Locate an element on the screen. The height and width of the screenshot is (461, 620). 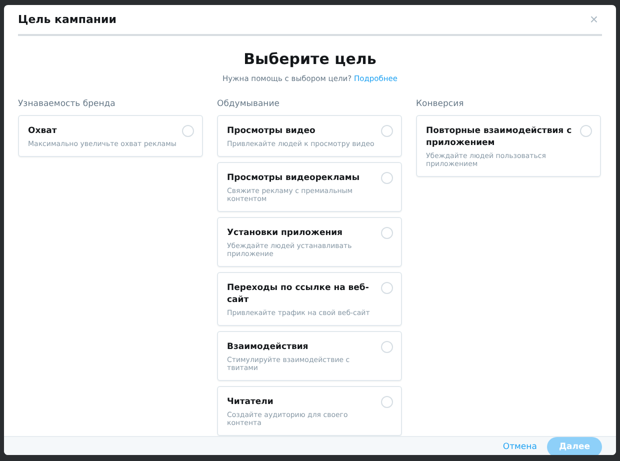
column-label: Конверсия is located at coordinates (440, 104).